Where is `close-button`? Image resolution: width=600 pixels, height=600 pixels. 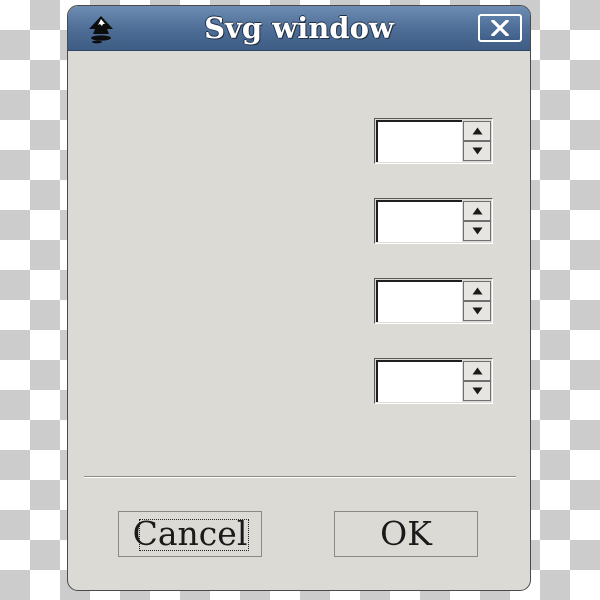 close-button is located at coordinates (500, 28).